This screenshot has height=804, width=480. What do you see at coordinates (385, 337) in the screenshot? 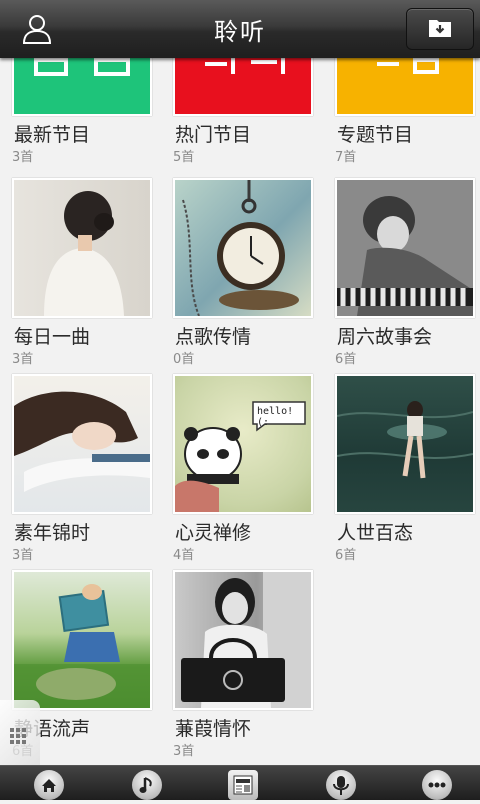
I see `tile-name: 周六故事会` at bounding box center [385, 337].